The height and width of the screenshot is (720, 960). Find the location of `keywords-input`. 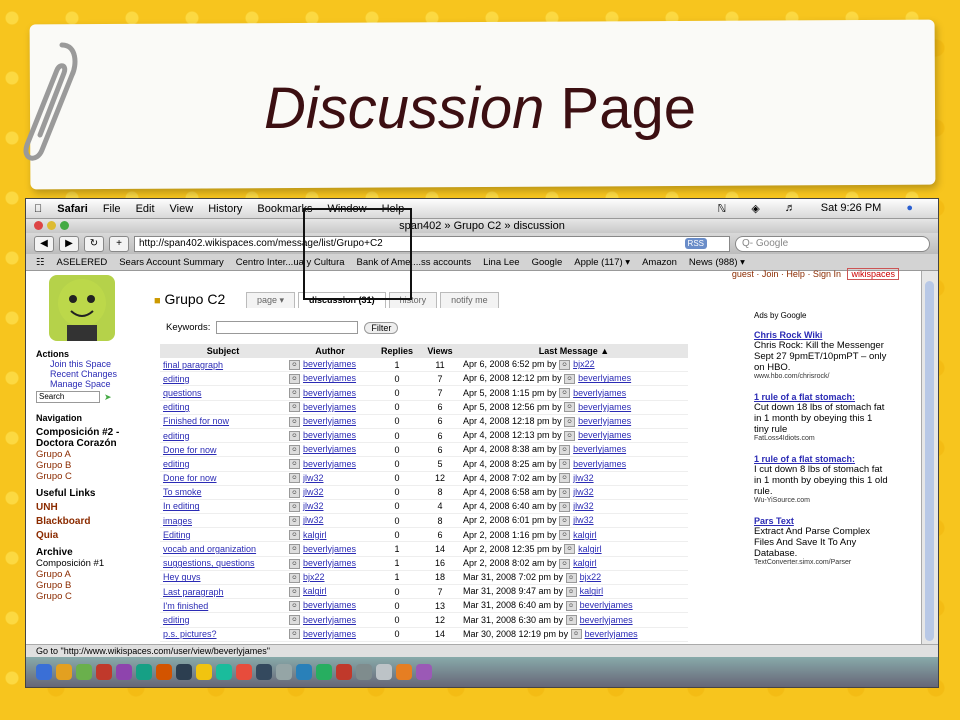

keywords-input is located at coordinates (287, 327).